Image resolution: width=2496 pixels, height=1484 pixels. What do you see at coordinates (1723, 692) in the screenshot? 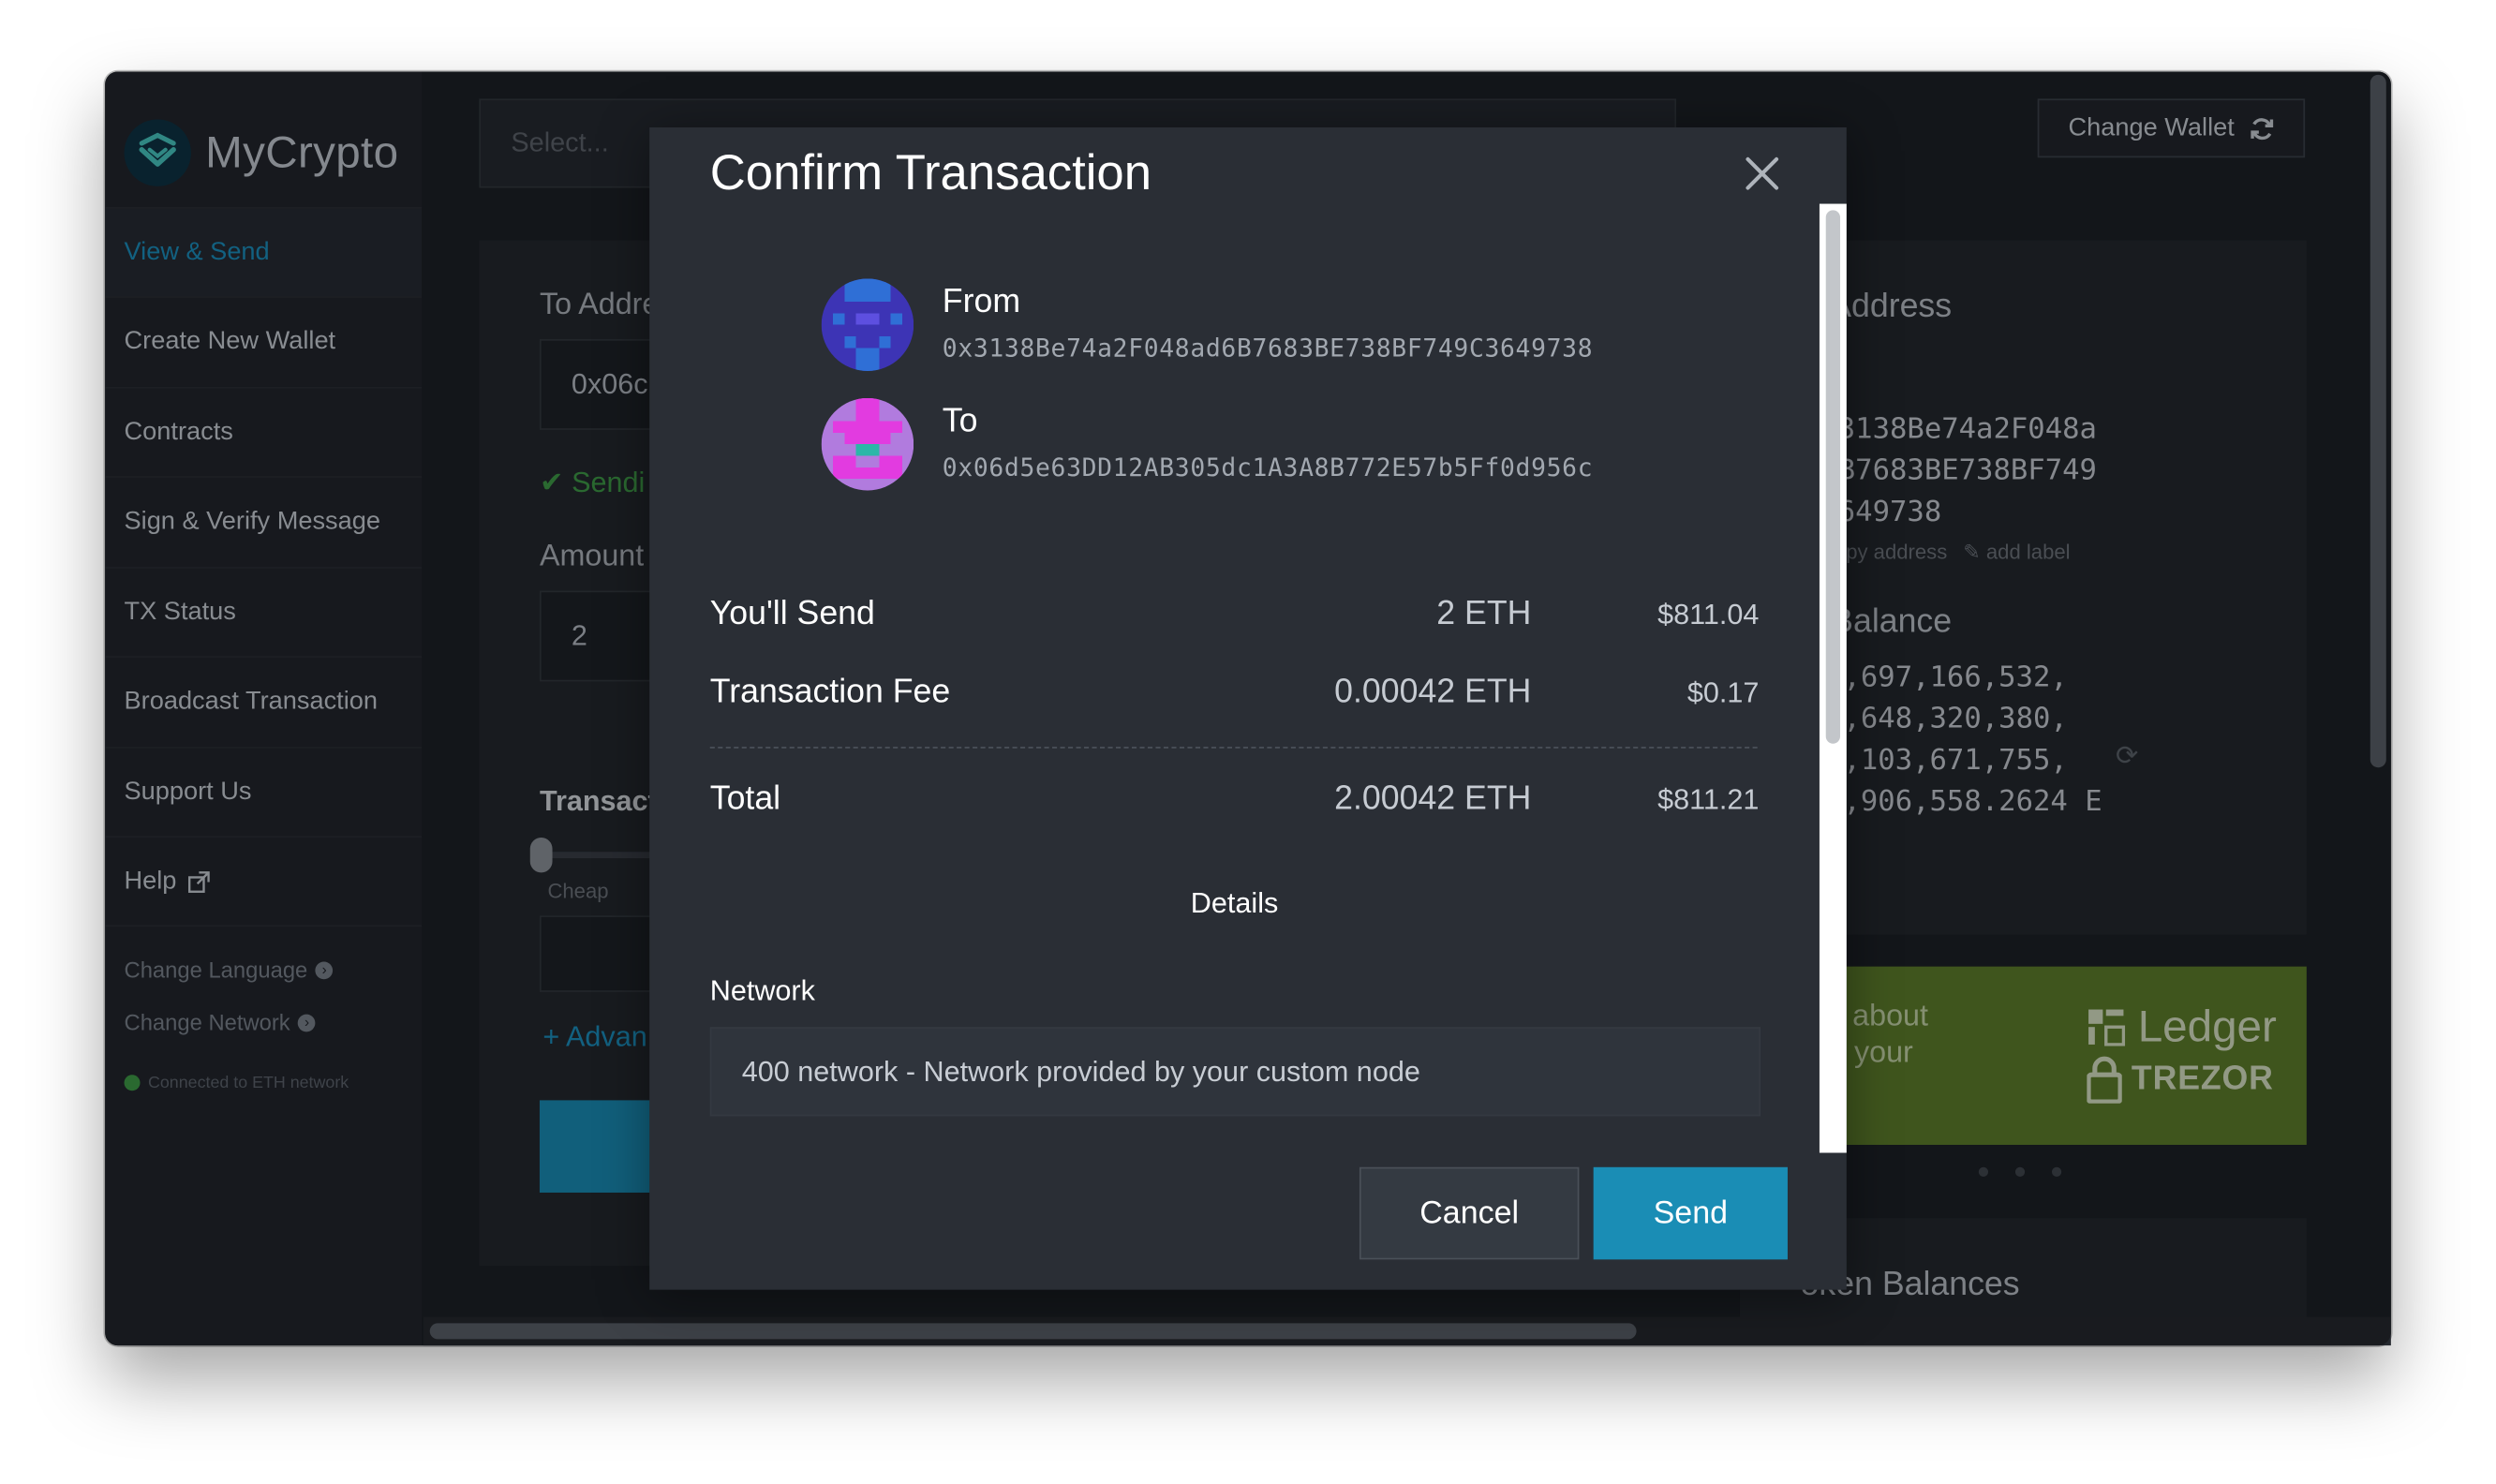
I see `fee-usd: $0.17` at bounding box center [1723, 692].